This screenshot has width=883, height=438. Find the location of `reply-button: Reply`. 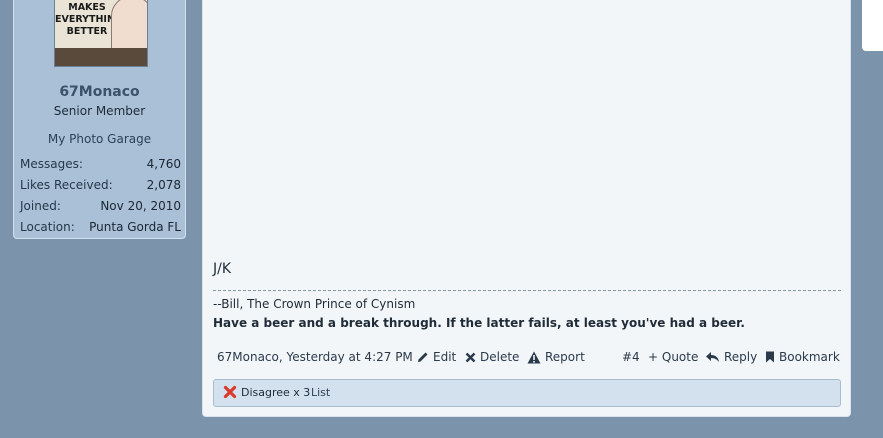

reply-button: Reply is located at coordinates (731, 357).